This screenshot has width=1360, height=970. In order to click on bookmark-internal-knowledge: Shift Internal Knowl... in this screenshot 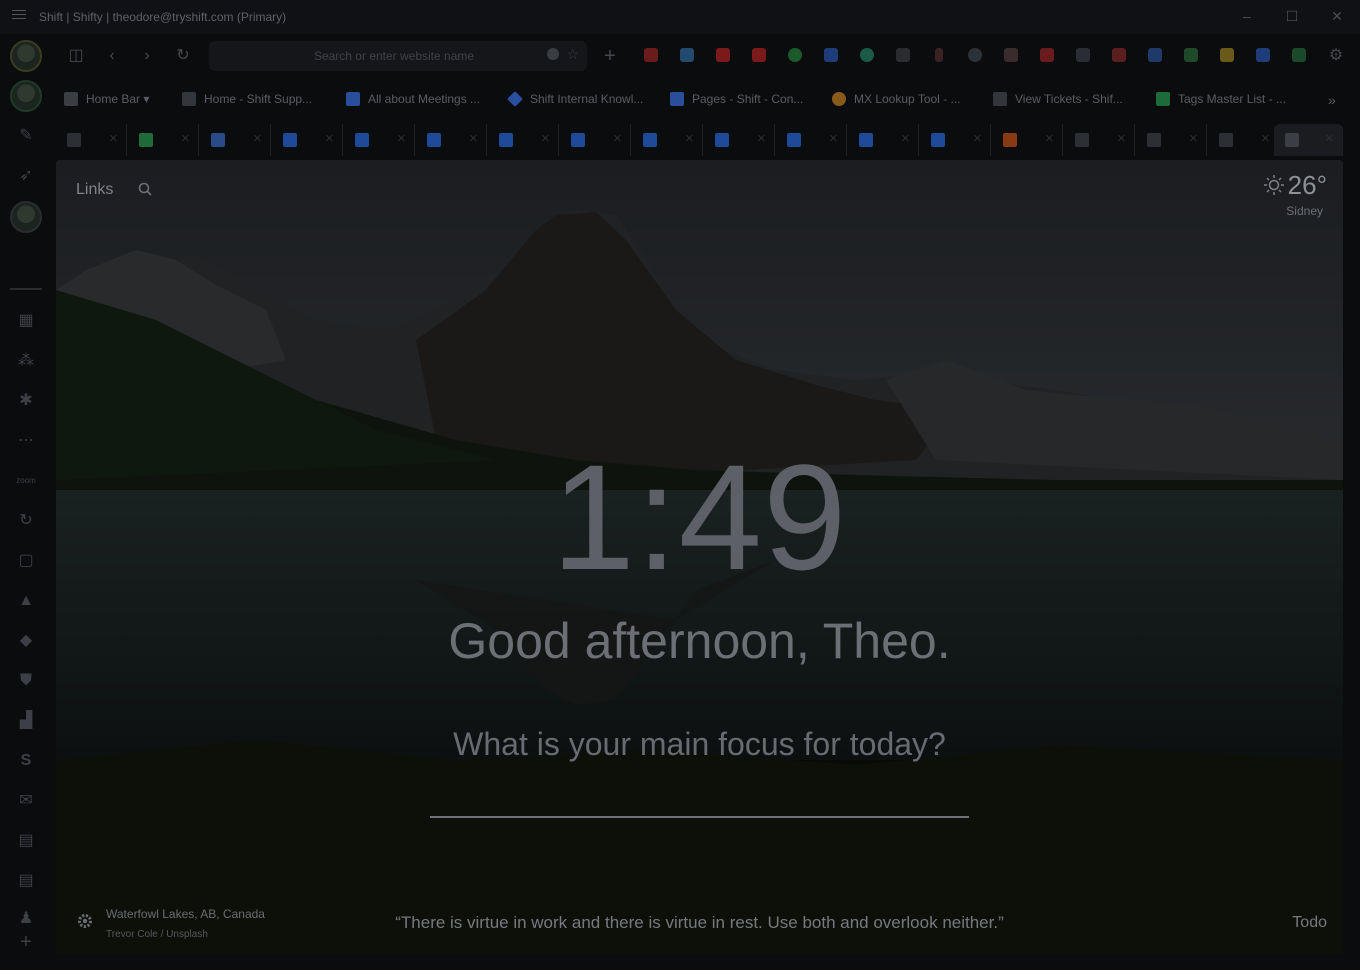, I will do `click(575, 99)`.